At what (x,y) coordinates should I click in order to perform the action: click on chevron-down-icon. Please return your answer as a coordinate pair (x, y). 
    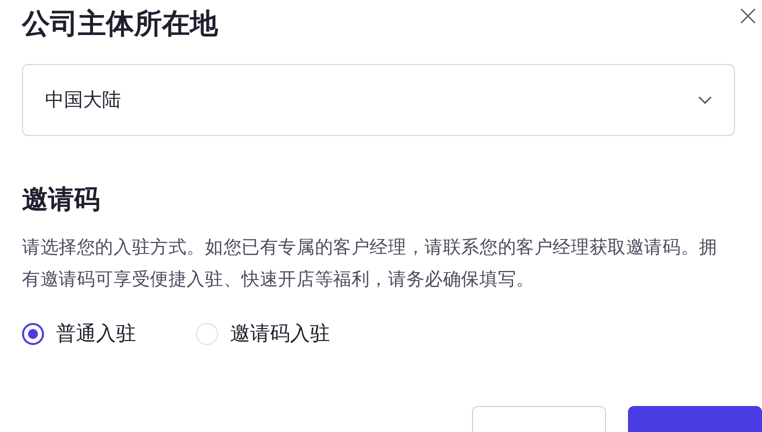
    Looking at the image, I should click on (705, 100).